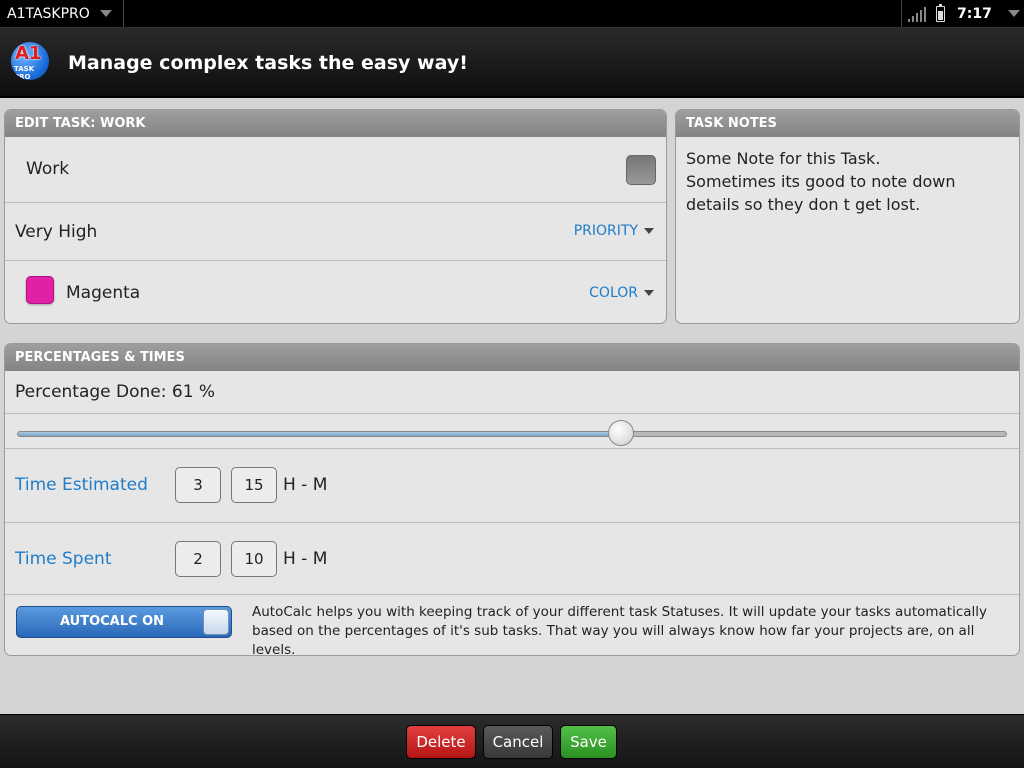 The height and width of the screenshot is (768, 1024). I want to click on time-estimated-minutes-input: 15, so click(254, 485).